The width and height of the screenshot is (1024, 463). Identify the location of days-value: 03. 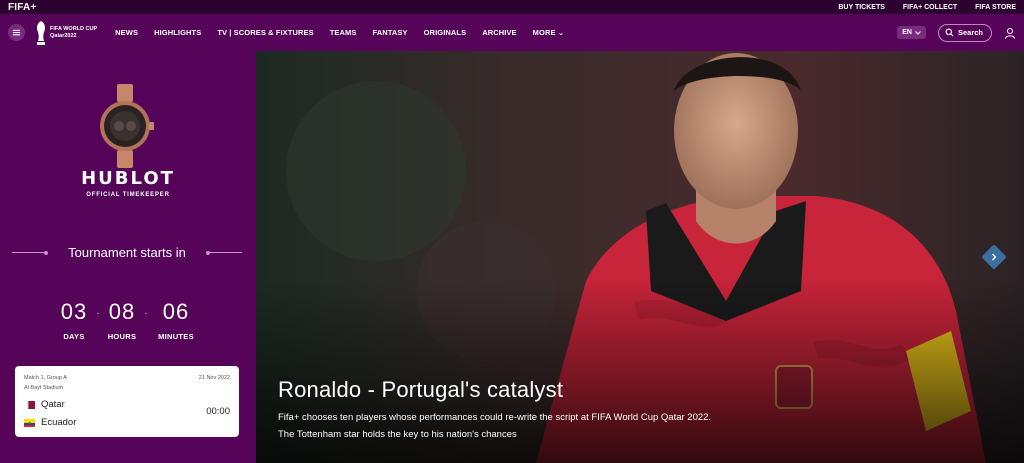
(74, 311).